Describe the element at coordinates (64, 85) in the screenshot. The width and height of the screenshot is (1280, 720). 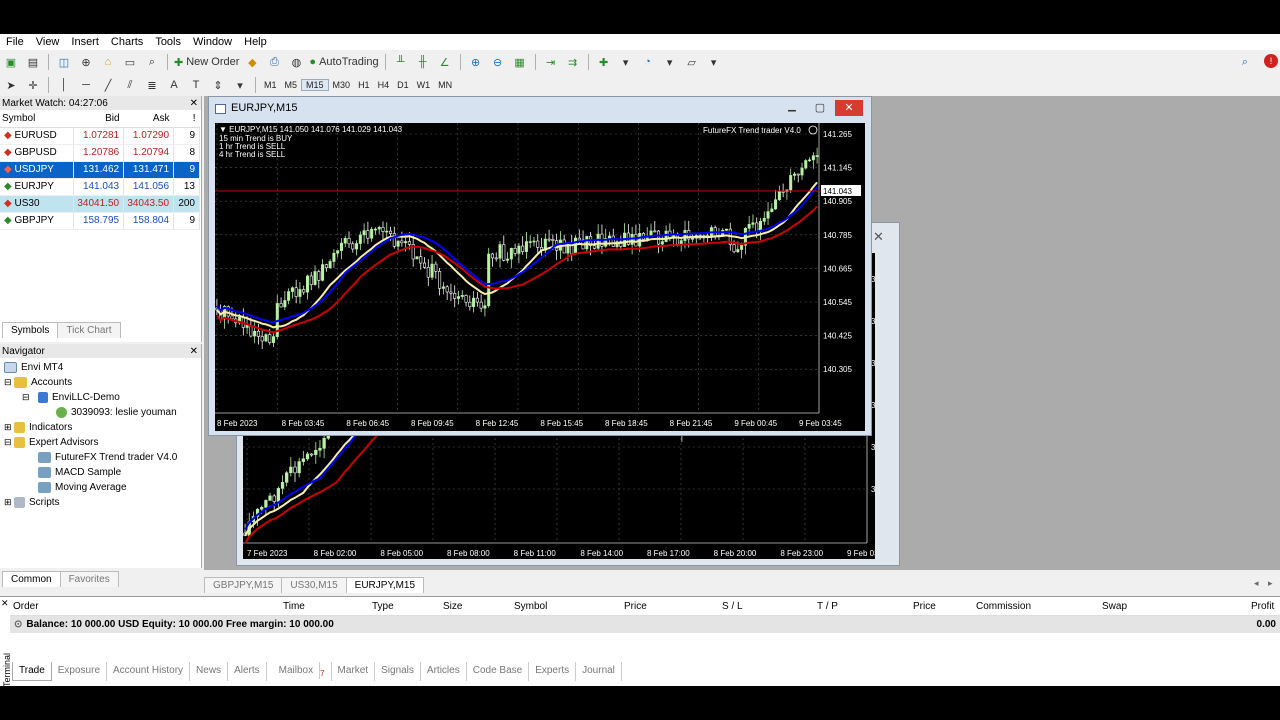
I see `vertical-line-icon: │` at that location.